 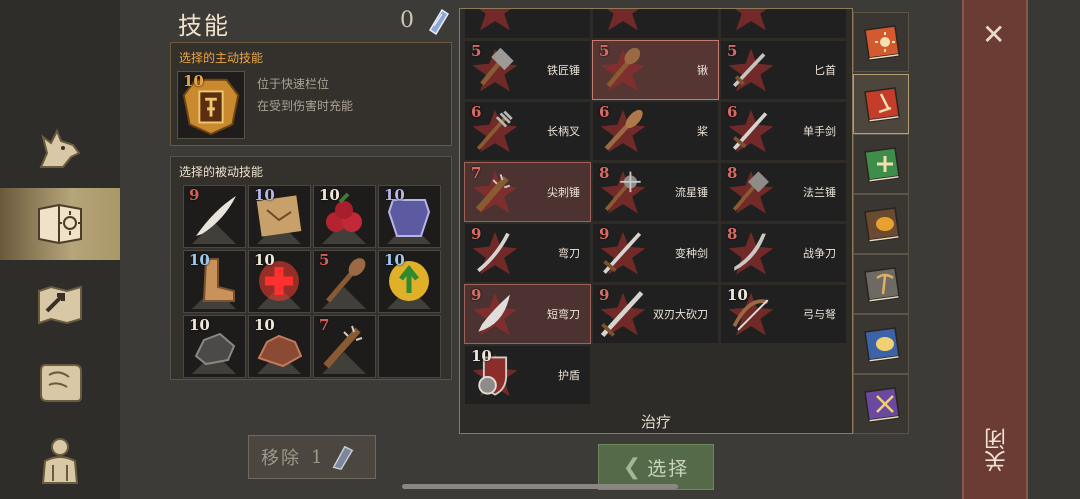 What do you see at coordinates (527, 192) in the screenshot?
I see `weapon-skill-cell: 7 尖刺锤` at bounding box center [527, 192].